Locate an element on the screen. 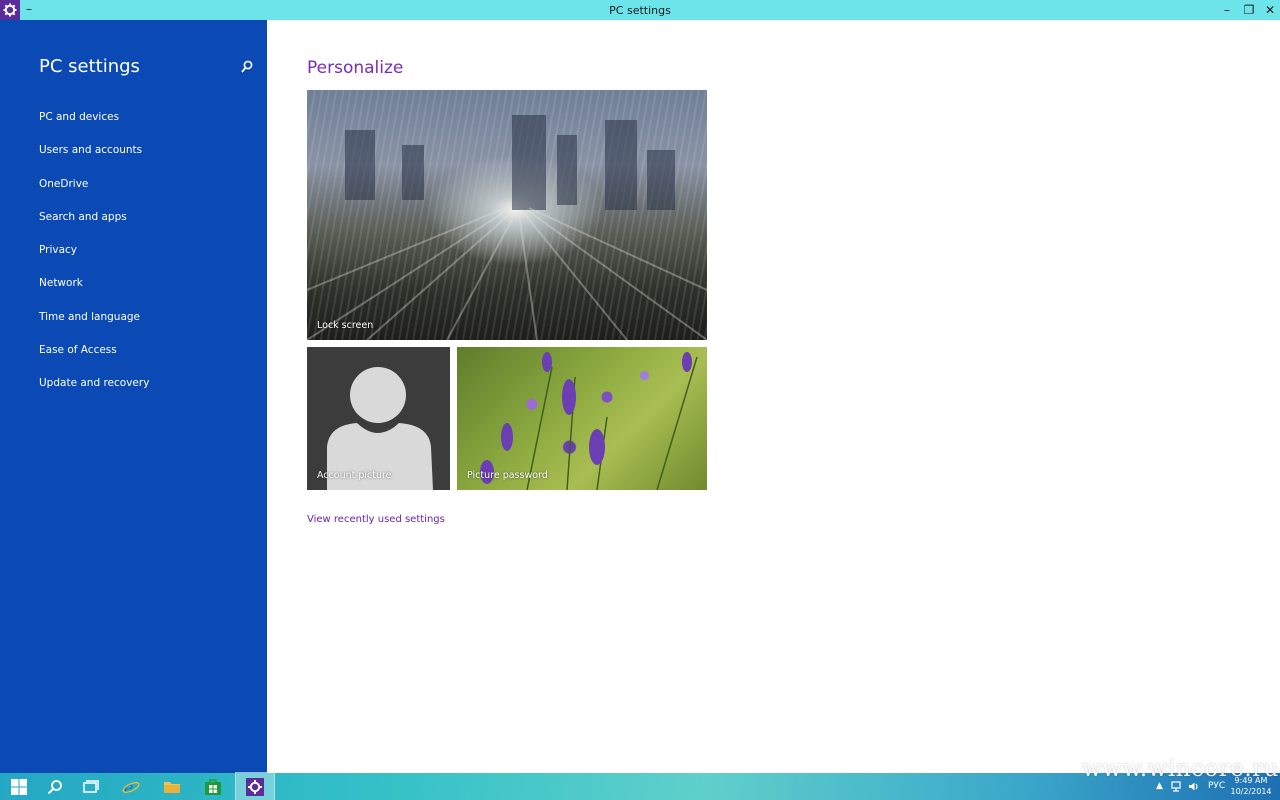 Image resolution: width=1280 pixels, height=800 pixels. network-icon is located at coordinates (1177, 786).